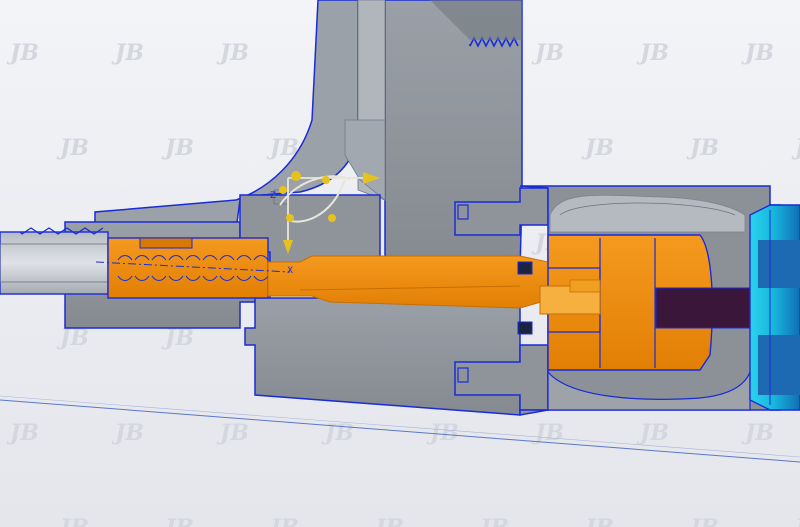 The height and width of the screenshot is (527, 800). Describe the element at coordinates (54, 261) in the screenshot. I see `inlet-tube` at that location.